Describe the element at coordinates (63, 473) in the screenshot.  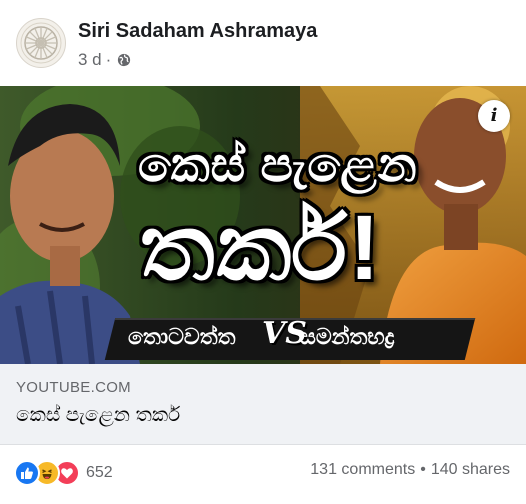
I see `reactions-summary: 652` at that location.